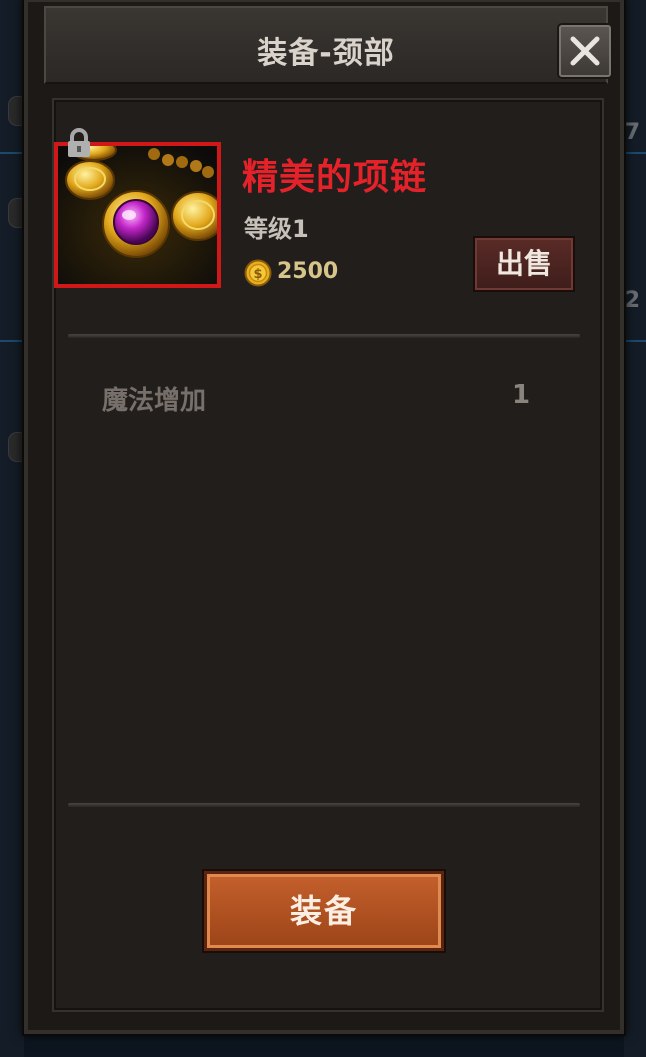 The width and height of the screenshot is (646, 1057). I want to click on dialog-title: 装备-颈部, so click(326, 53).